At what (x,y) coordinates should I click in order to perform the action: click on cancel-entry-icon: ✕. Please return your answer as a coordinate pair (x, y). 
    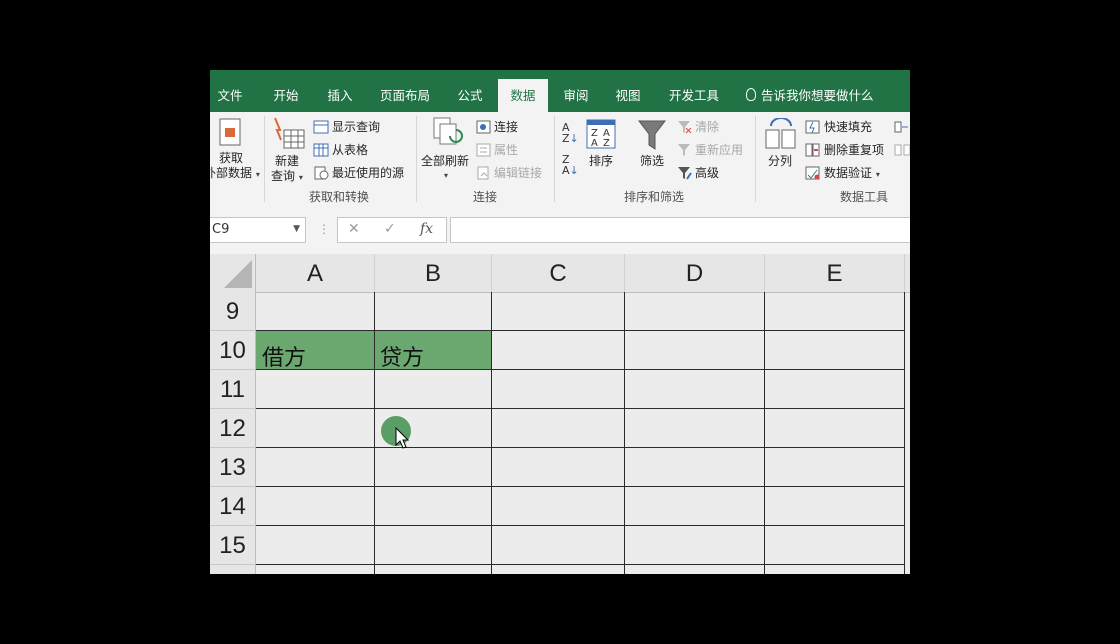
    Looking at the image, I should click on (354, 229).